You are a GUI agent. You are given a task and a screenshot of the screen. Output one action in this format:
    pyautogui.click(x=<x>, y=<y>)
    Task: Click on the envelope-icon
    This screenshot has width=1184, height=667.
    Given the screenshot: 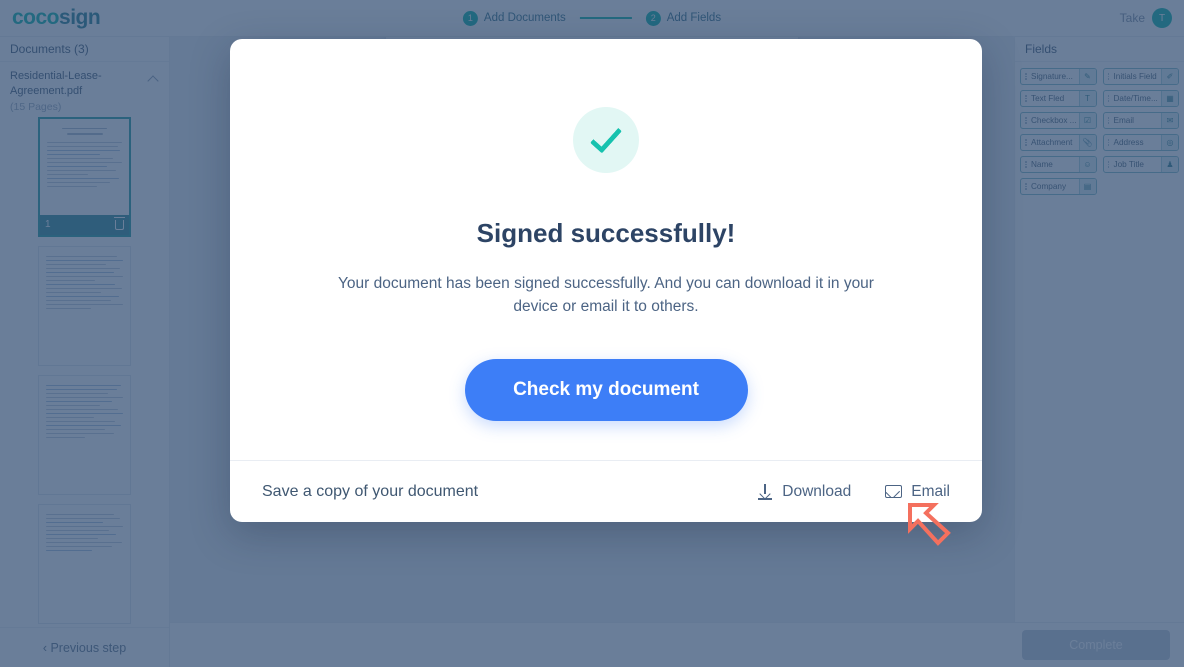 What is the action you would take?
    pyautogui.click(x=894, y=491)
    